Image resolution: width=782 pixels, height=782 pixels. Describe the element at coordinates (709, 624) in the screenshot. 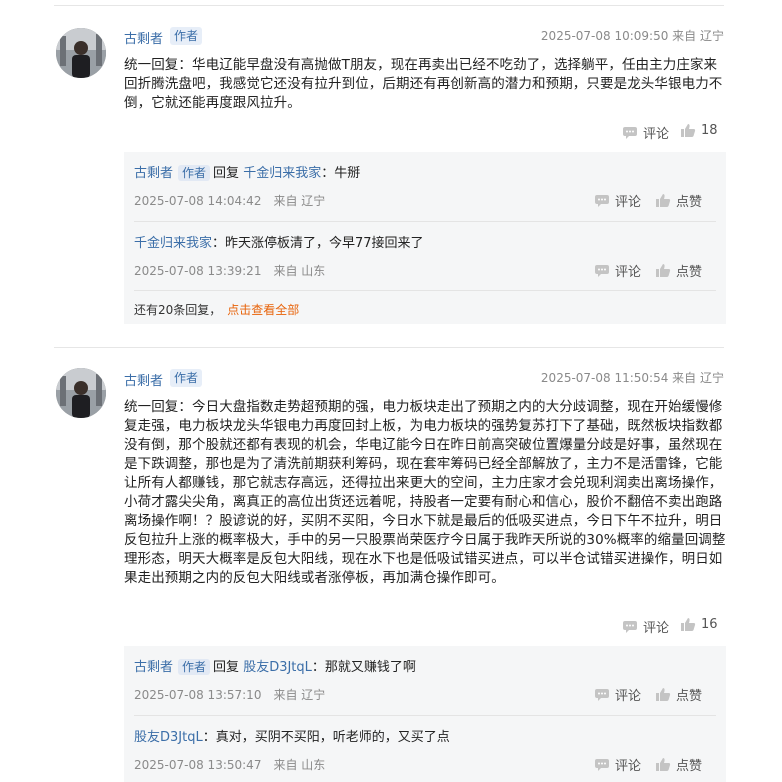

I see `like-count: 16` at that location.